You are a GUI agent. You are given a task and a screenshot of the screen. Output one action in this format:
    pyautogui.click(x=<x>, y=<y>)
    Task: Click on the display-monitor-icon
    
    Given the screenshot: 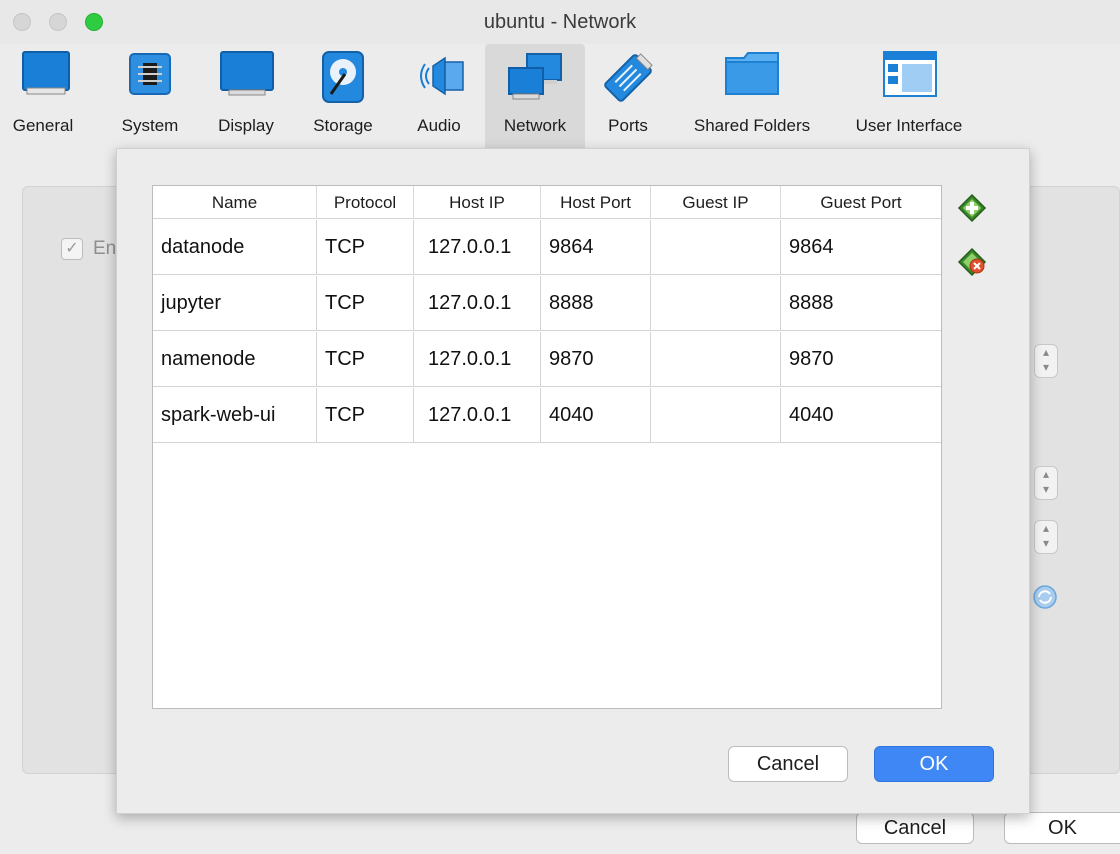 What is the action you would take?
    pyautogui.click(x=247, y=73)
    